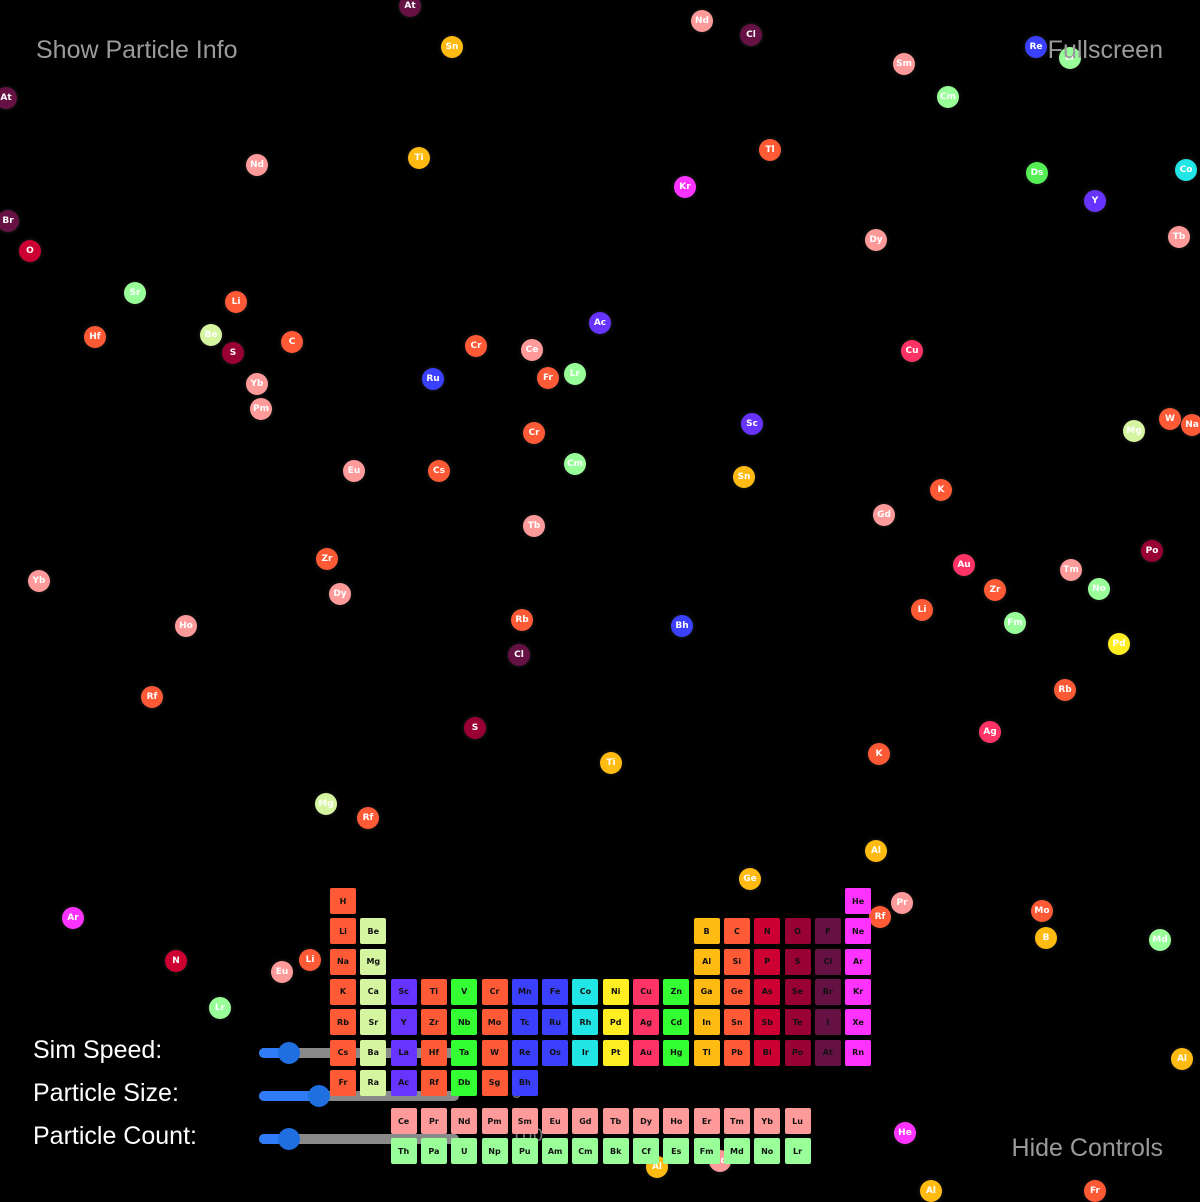  I want to click on element-cell: Es, so click(676, 1151).